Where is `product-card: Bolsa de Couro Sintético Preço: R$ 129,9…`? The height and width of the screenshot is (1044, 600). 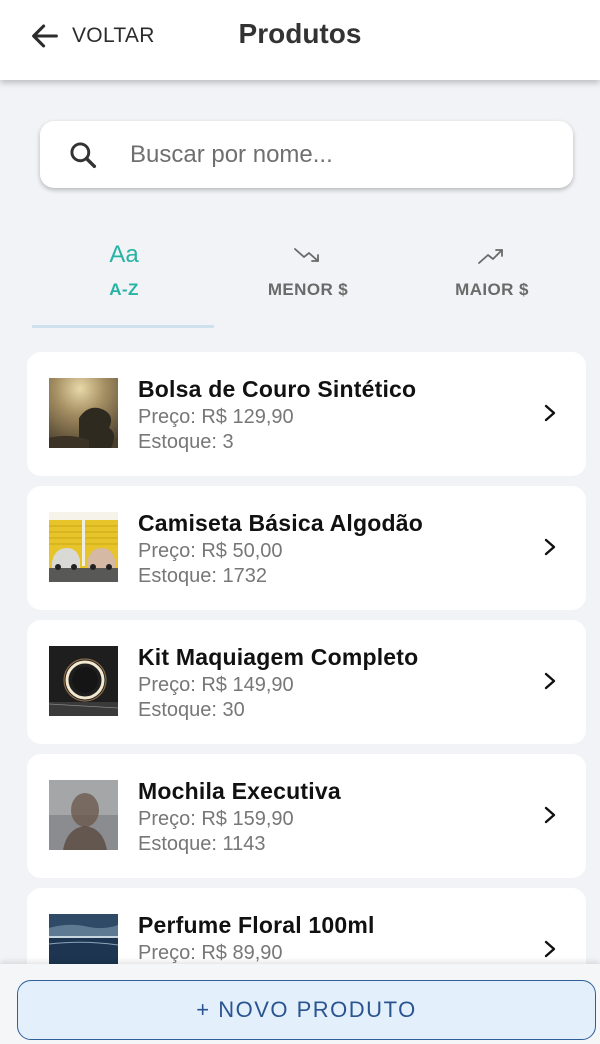 product-card: Bolsa de Couro Sintético Preço: R$ 129,9… is located at coordinates (306, 414).